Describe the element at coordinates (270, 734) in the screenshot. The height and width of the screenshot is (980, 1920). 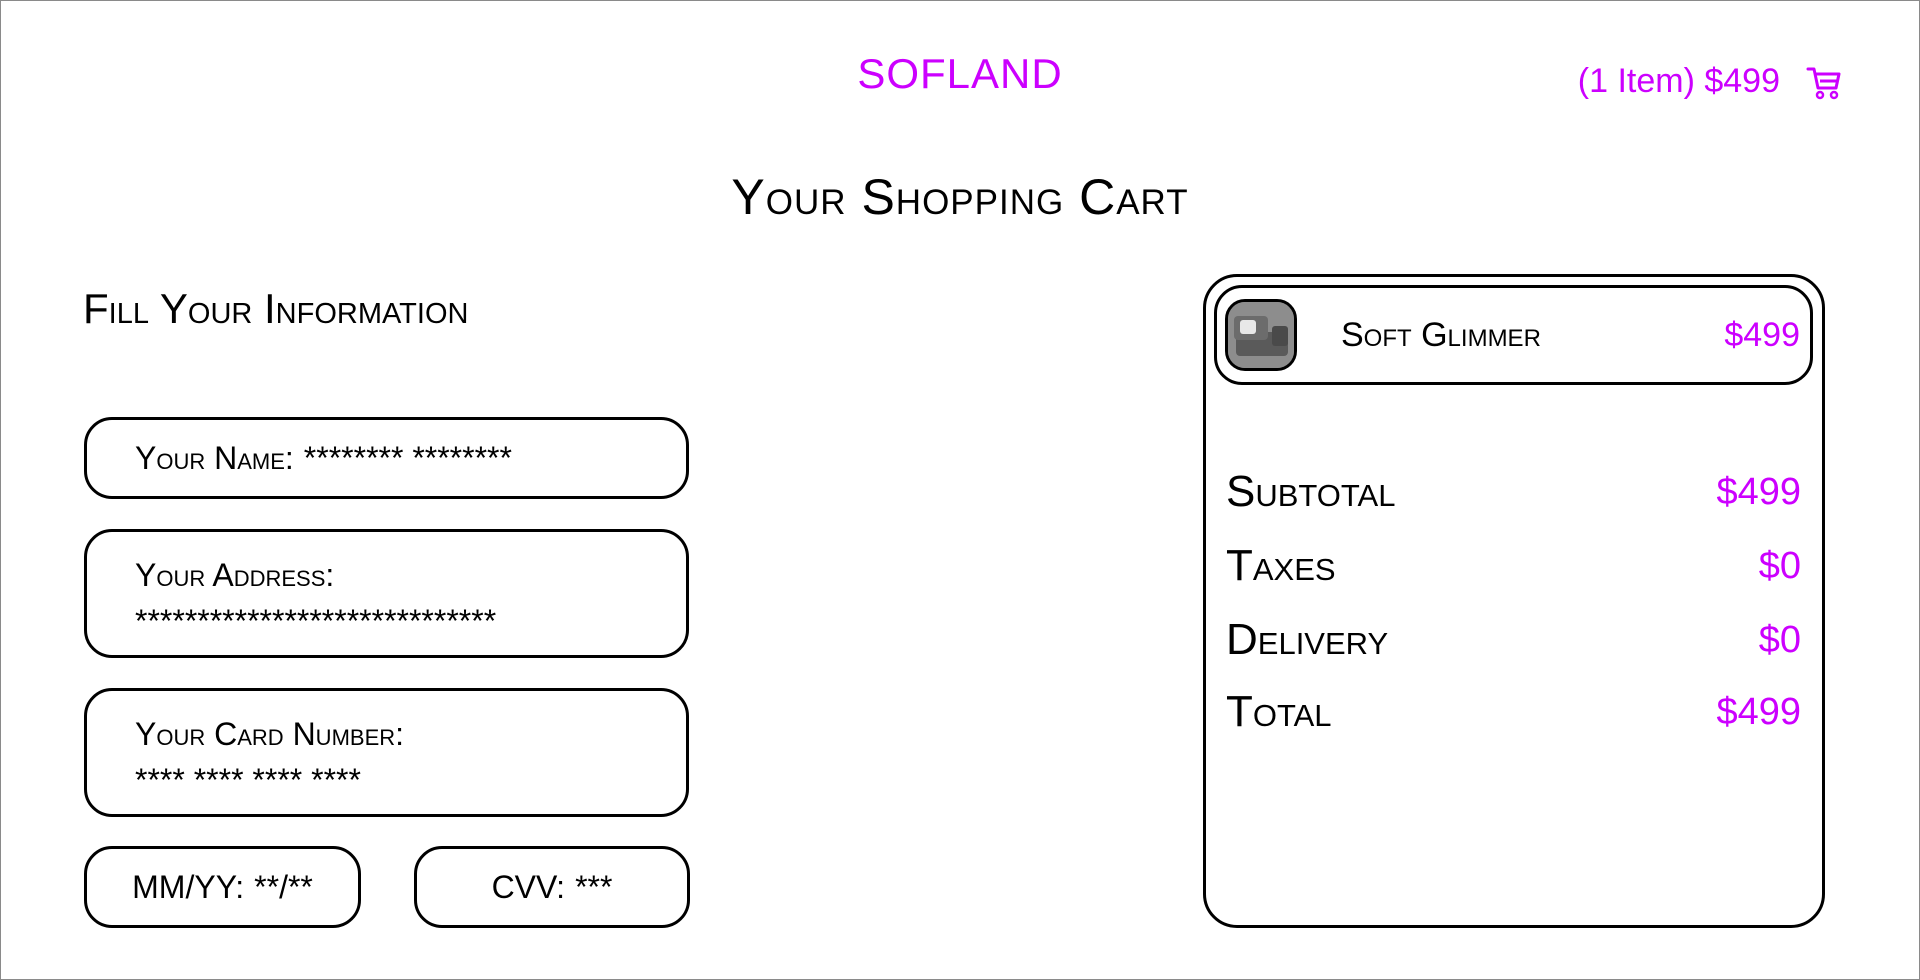
I see `card-number-field-label: Your Card Number:` at that location.